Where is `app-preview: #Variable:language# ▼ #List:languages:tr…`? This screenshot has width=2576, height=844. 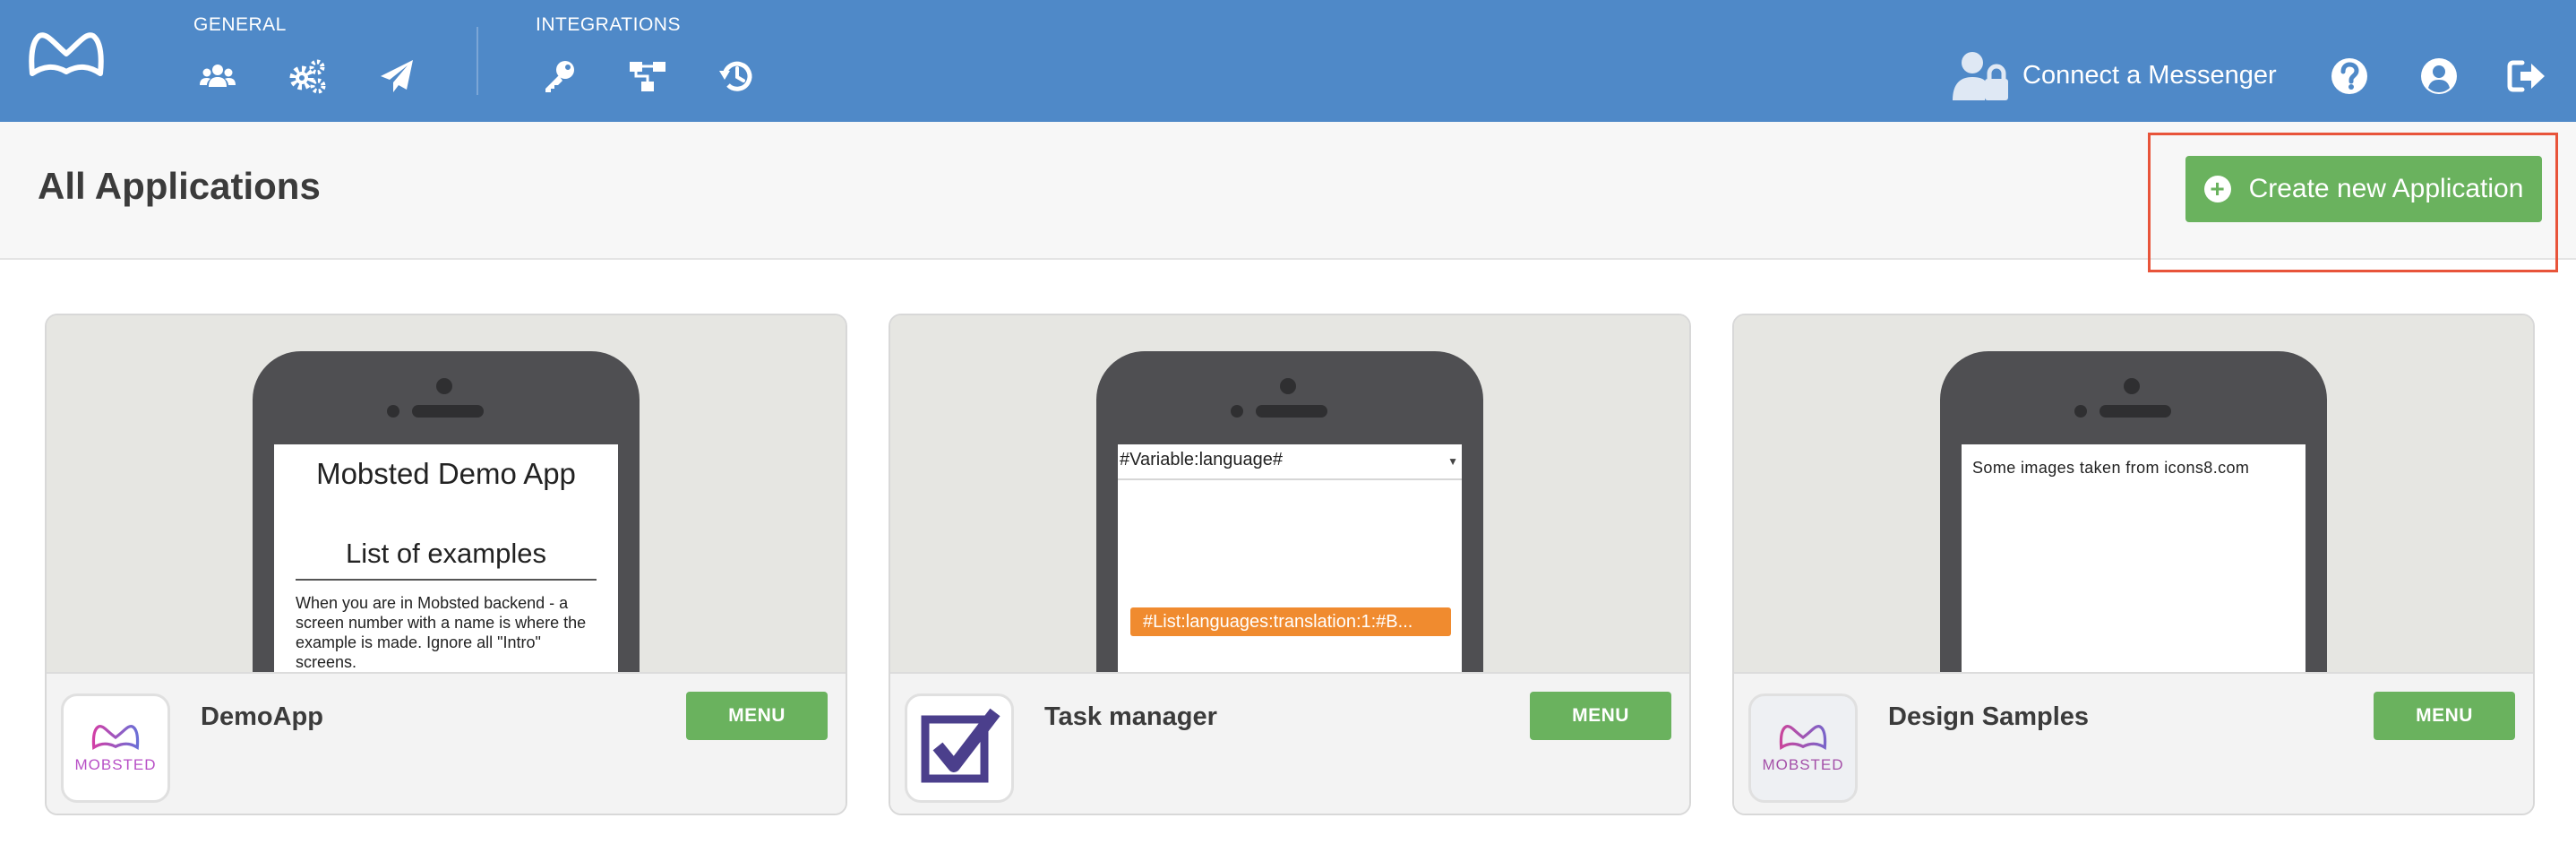
app-preview: #Variable:language# ▼ #List:languages:tr… is located at coordinates (1289, 493).